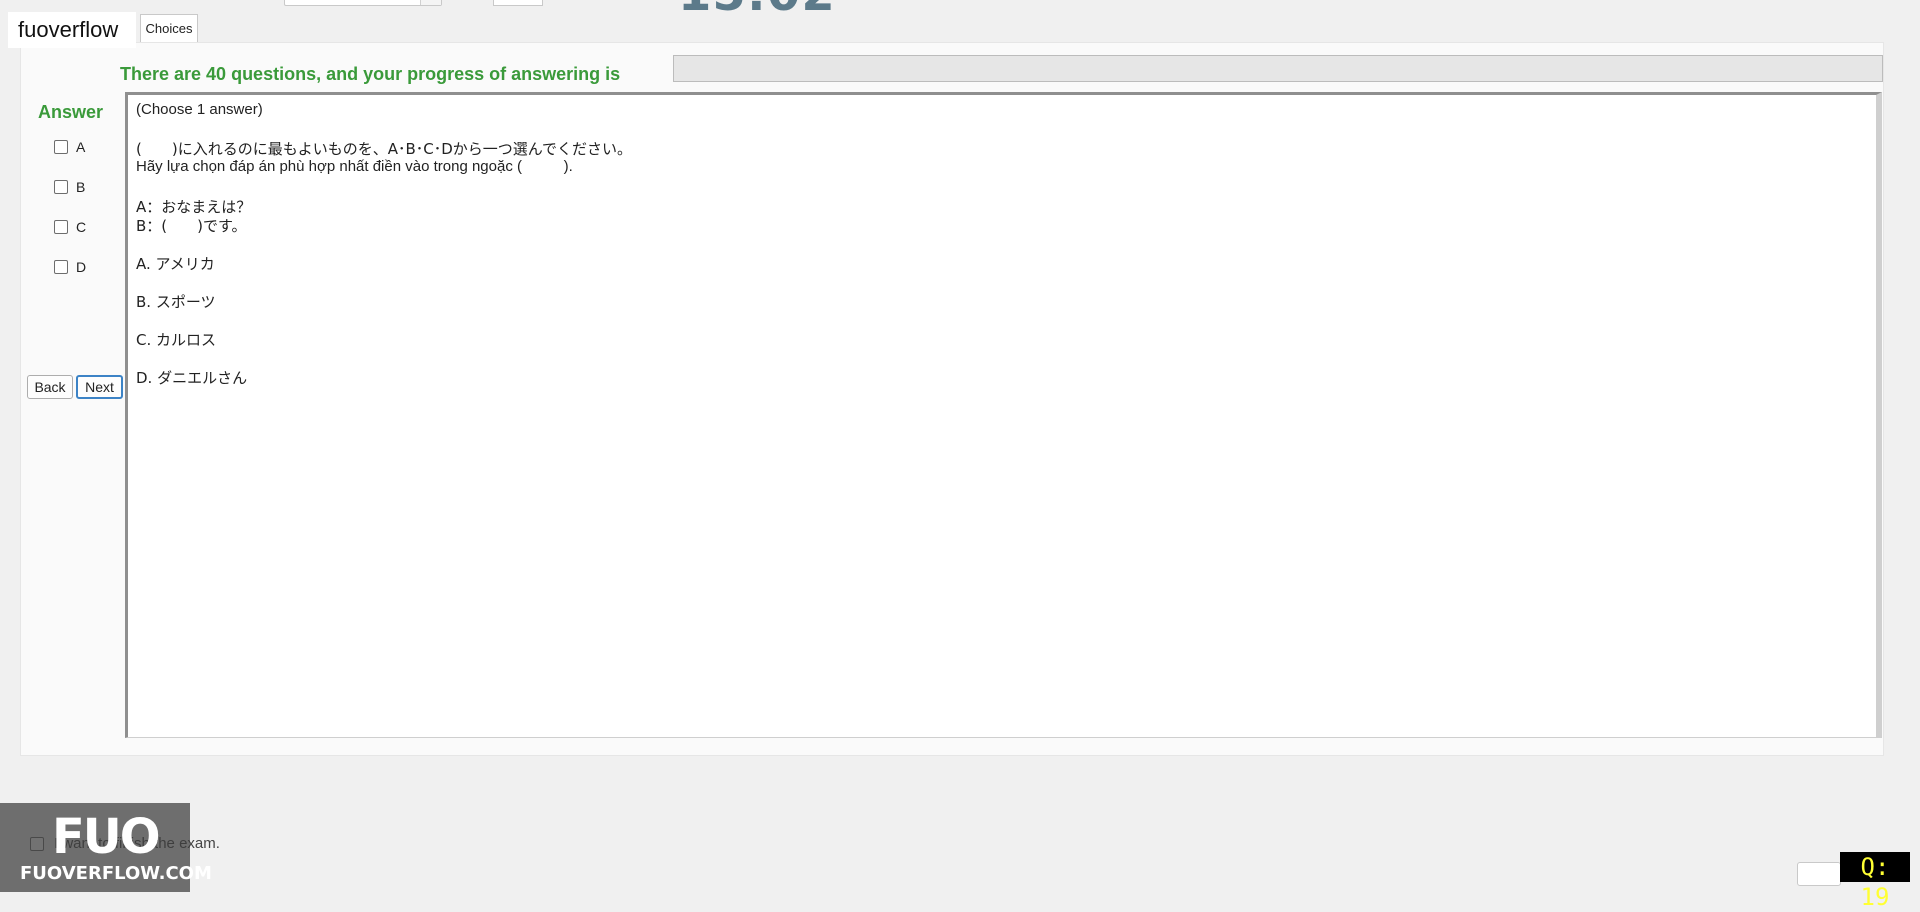  What do you see at coordinates (194, 207) in the screenshot?
I see `dialog-line-a: A：おなまえは？` at bounding box center [194, 207].